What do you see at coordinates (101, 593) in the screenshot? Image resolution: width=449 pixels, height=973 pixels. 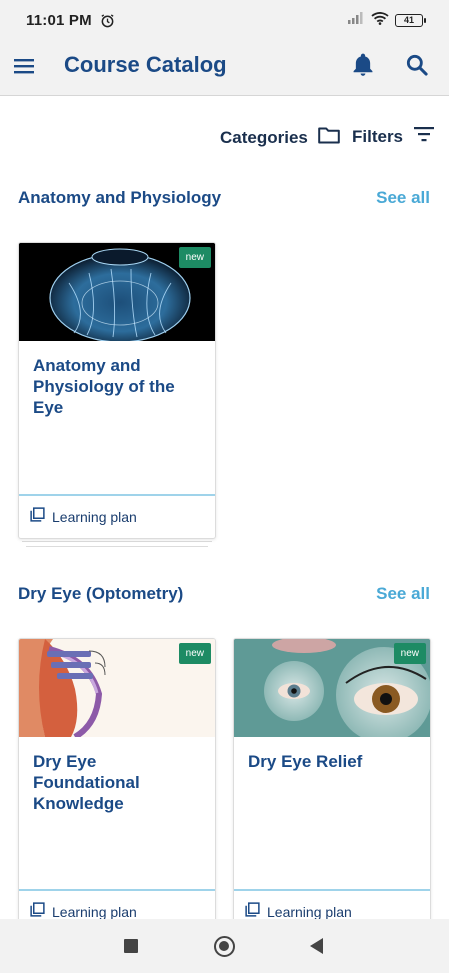 I see `section-title-dry-eye: Dry Eye (Optometry)` at bounding box center [101, 593].